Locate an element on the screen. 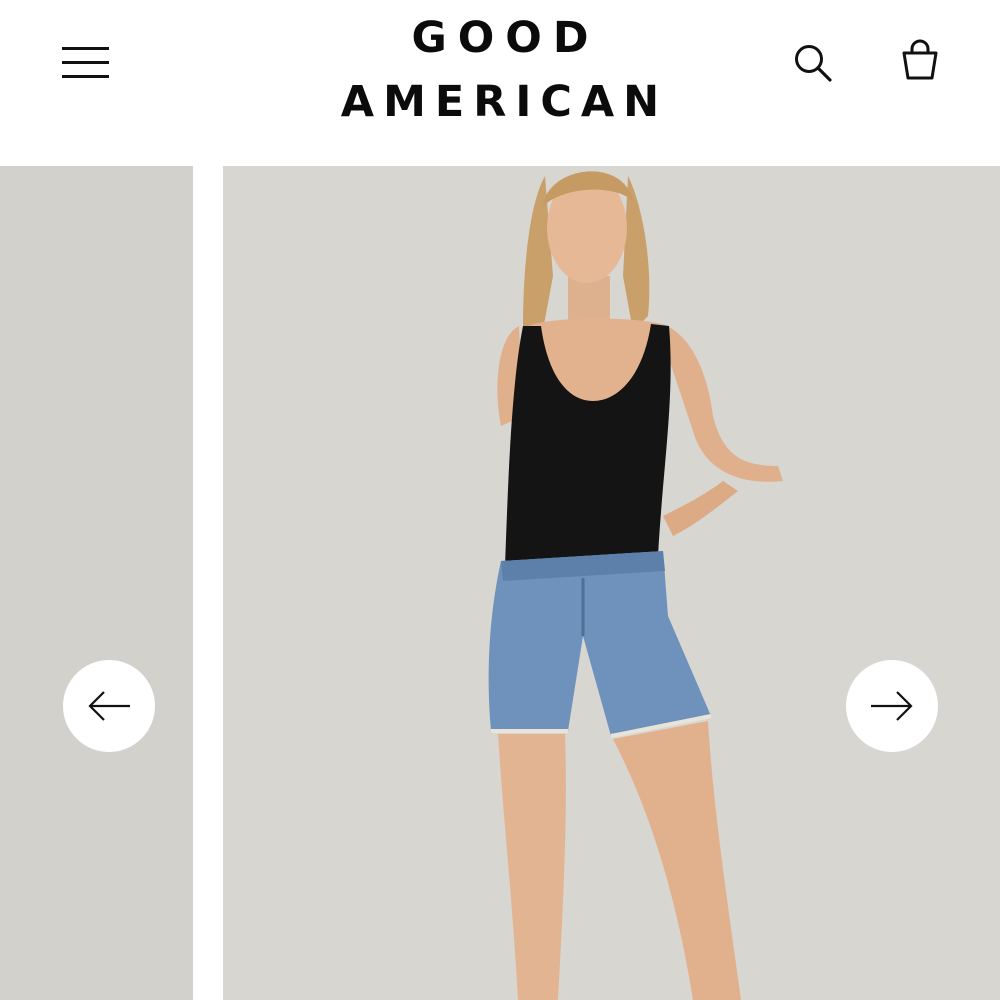 This screenshot has height=1000, width=1000. search-button is located at coordinates (812, 62).